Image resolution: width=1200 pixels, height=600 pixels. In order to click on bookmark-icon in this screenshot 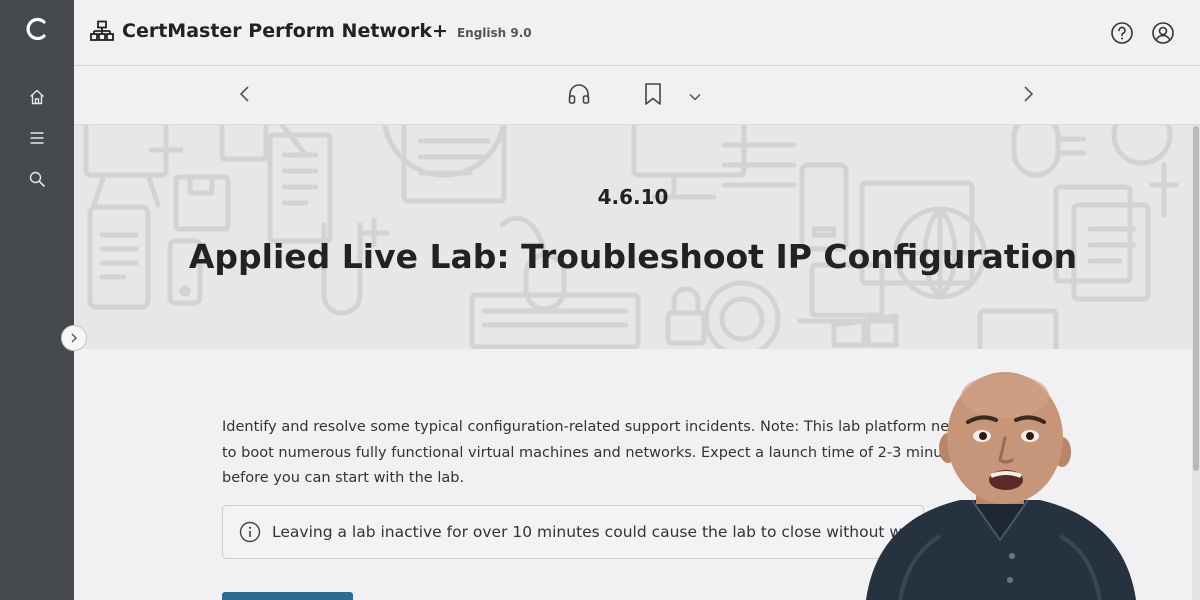, I will do `click(653, 96)`.